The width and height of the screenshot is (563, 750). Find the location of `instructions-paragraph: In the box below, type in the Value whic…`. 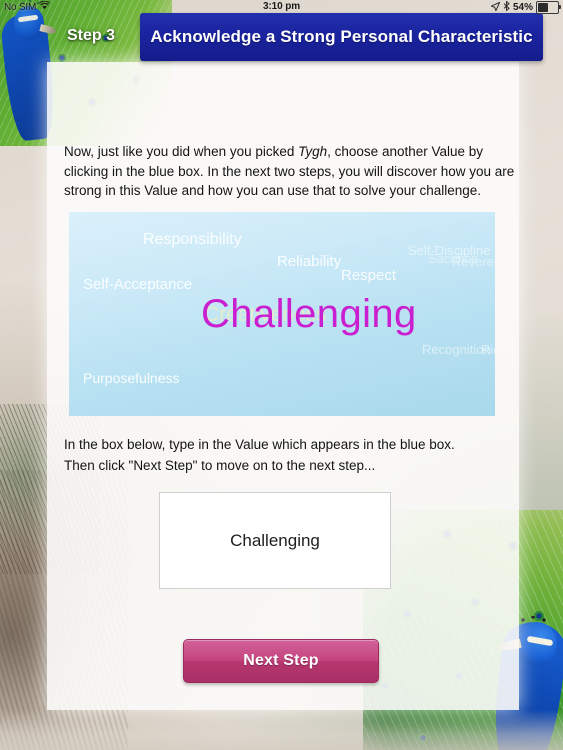

instructions-paragraph: In the box below, type in the Value whic… is located at coordinates (284, 455).